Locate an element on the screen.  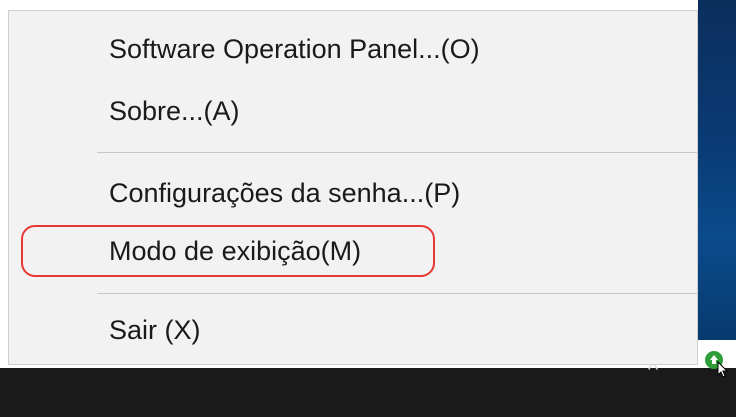
scanner-app-icon is located at coordinates (717, 364).